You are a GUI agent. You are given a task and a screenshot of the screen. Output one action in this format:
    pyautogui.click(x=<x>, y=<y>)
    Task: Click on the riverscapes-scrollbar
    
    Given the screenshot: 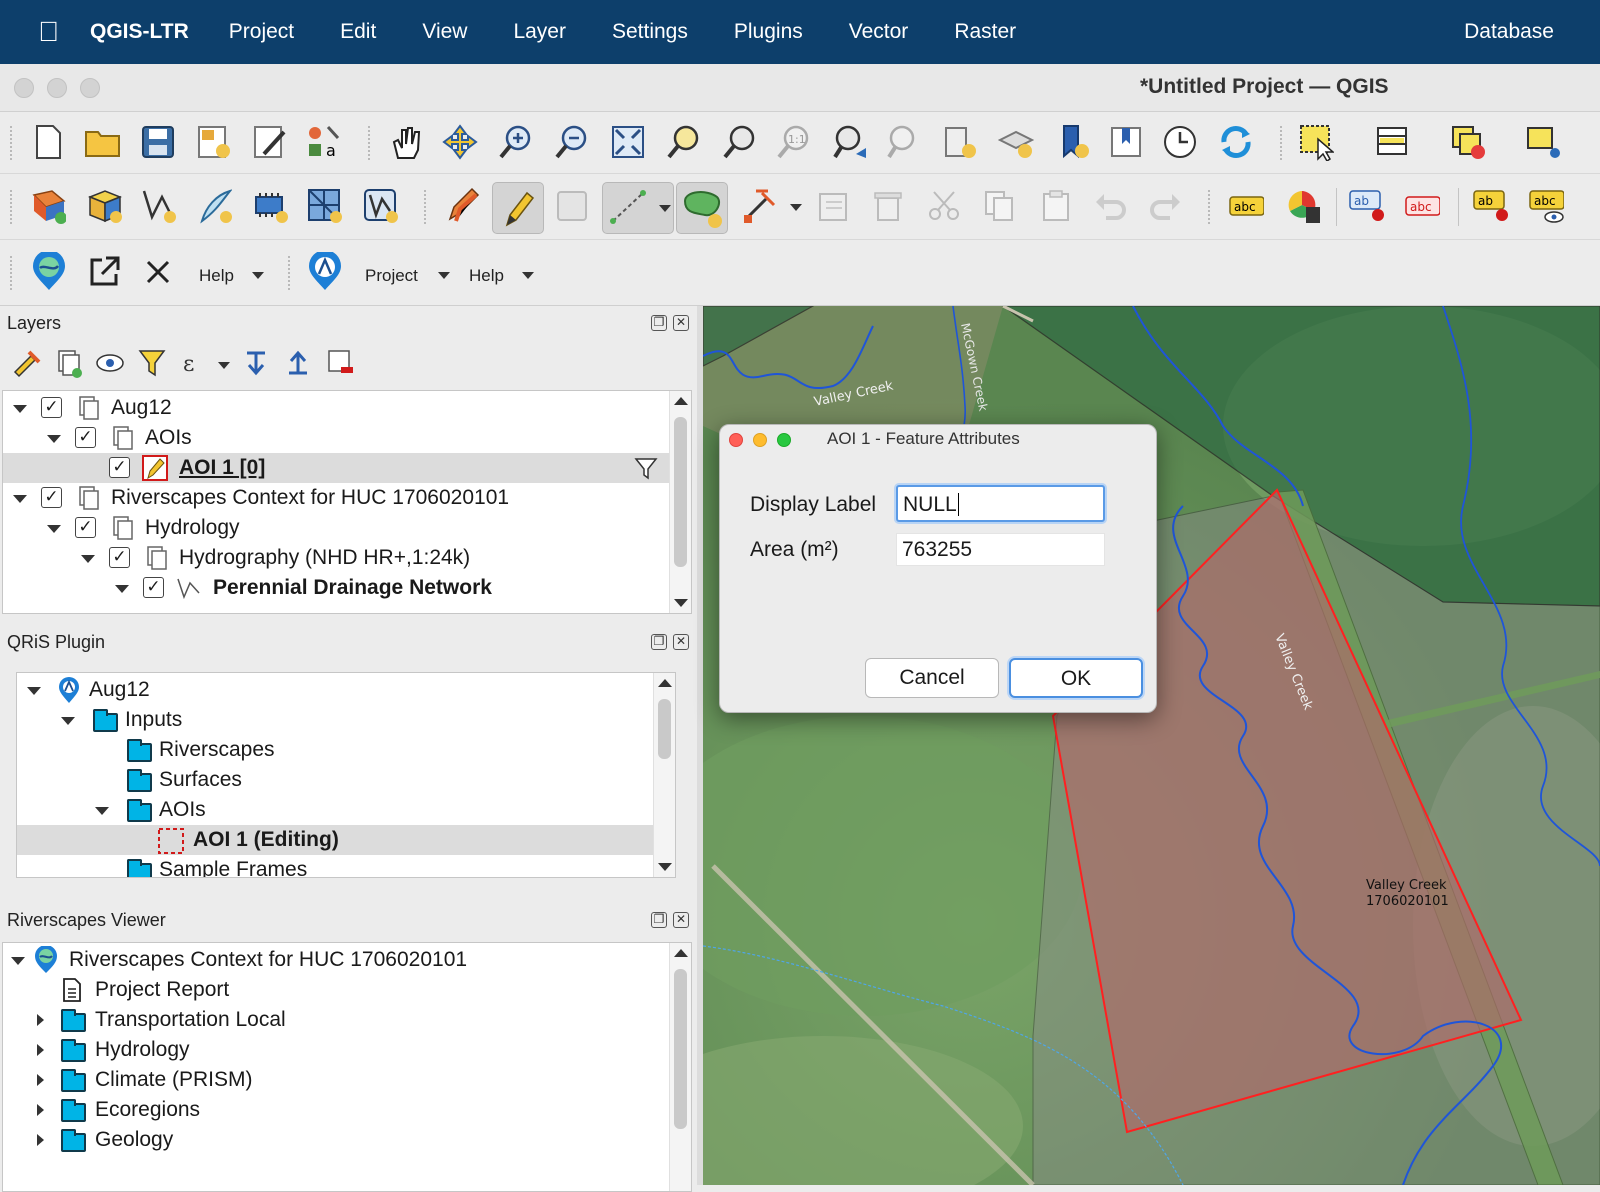 What is the action you would take?
    pyautogui.click(x=680, y=1067)
    